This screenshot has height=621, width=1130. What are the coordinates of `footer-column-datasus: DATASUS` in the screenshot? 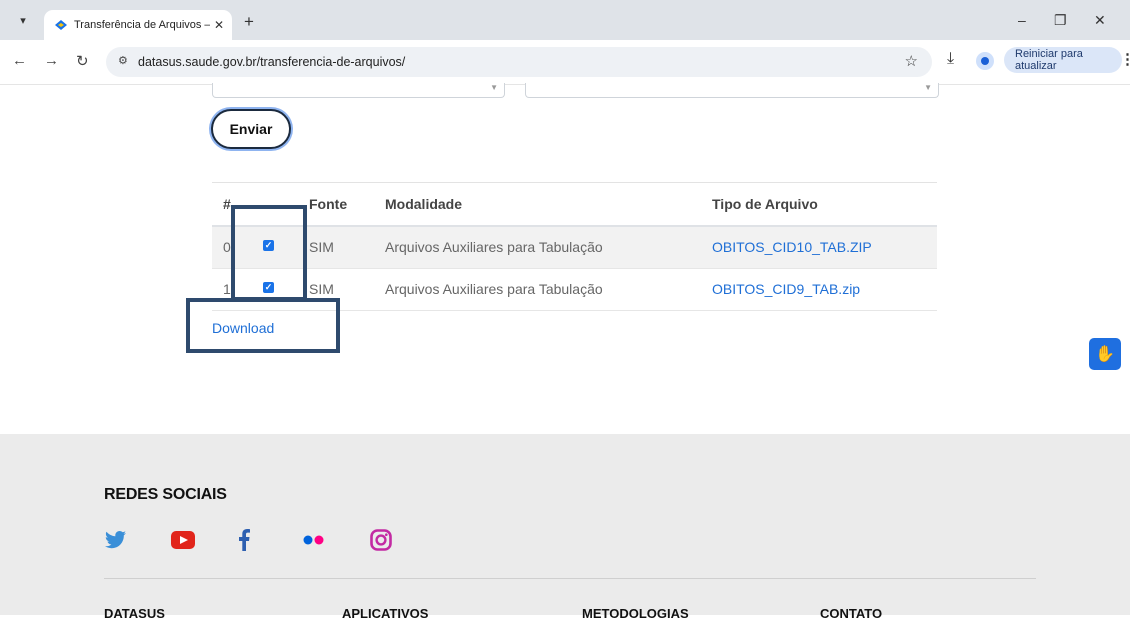 It's located at (134, 613).